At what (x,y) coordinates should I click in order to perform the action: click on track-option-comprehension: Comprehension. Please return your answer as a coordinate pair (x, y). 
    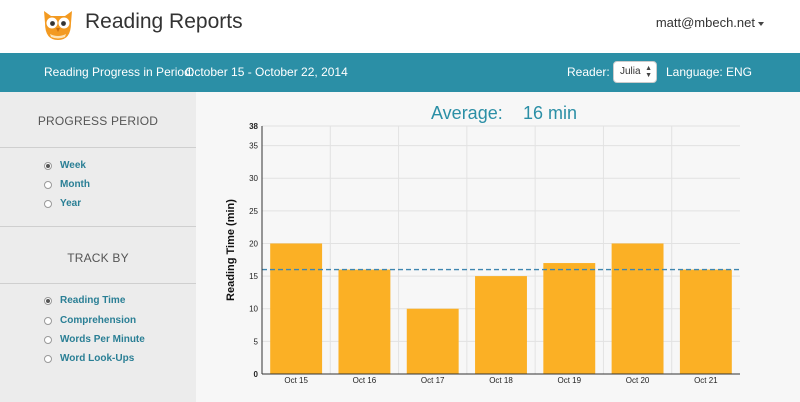
    Looking at the image, I should click on (90, 320).